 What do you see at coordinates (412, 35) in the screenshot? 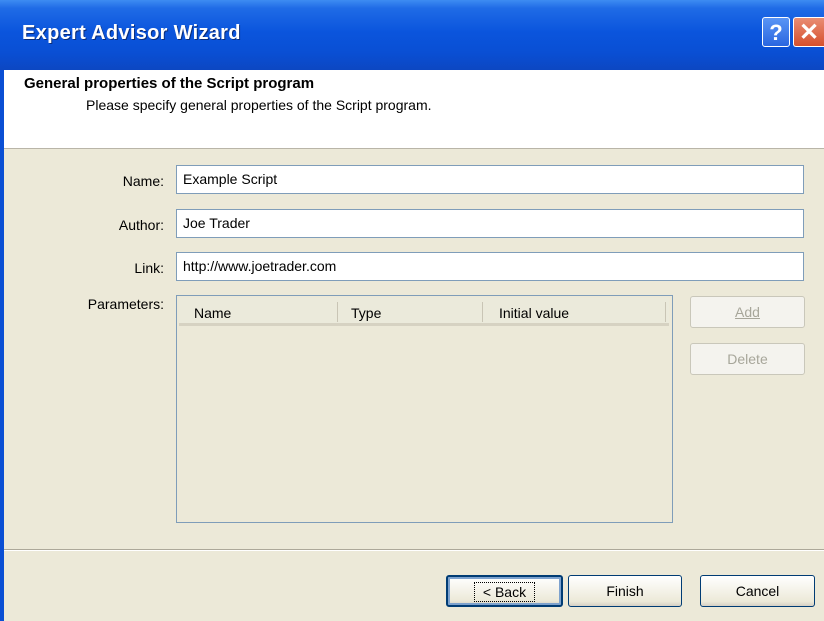
I see `title-bar: Expert Advisor Wizard ? ✕` at bounding box center [412, 35].